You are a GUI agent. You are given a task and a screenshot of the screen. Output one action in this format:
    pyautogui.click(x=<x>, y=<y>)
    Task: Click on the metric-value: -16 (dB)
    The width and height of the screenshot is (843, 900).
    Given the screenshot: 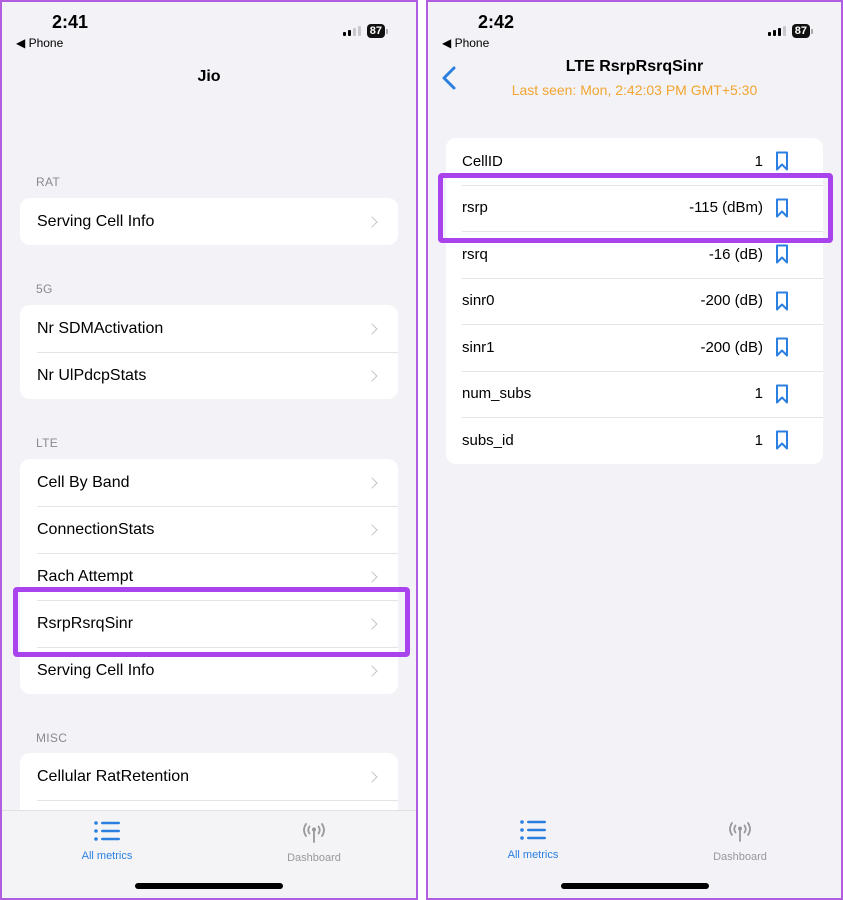 What is the action you would take?
    pyautogui.click(x=735, y=254)
    